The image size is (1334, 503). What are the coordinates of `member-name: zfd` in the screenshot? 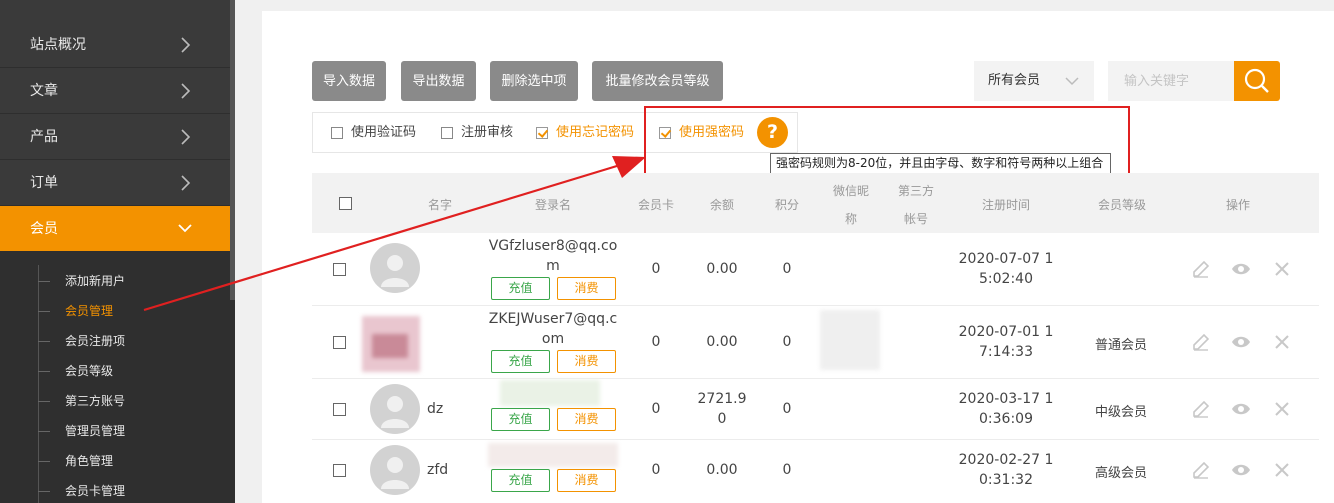 It's located at (438, 470).